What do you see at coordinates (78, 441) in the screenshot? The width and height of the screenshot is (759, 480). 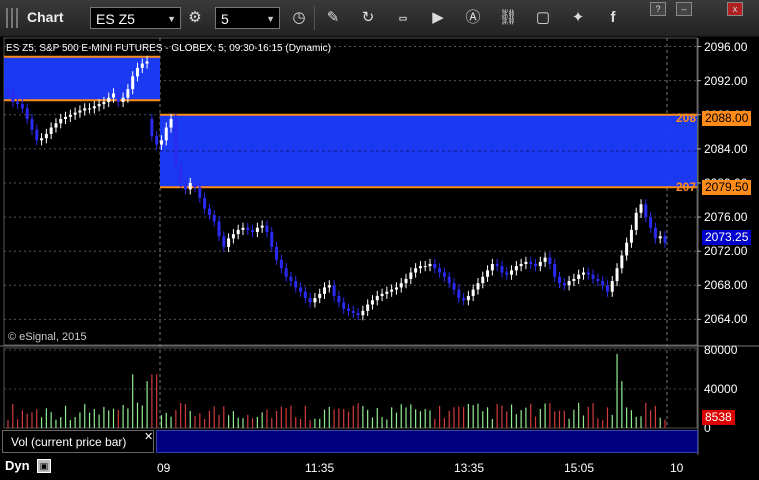 I see `volume-legend: Vol (current price bar)` at bounding box center [78, 441].